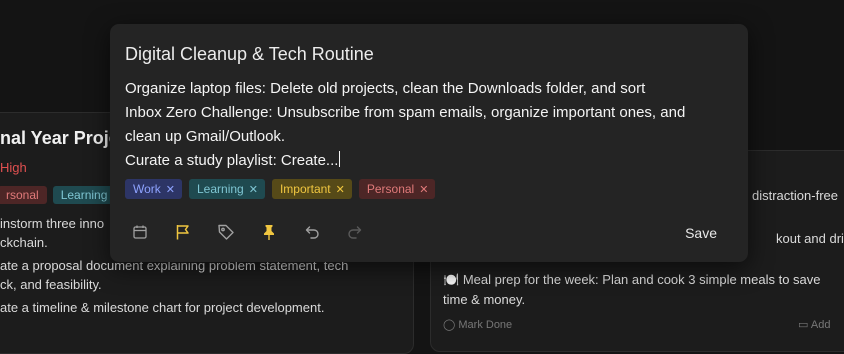  I want to click on body-line: clean up Gmail/Outlook., so click(205, 136).